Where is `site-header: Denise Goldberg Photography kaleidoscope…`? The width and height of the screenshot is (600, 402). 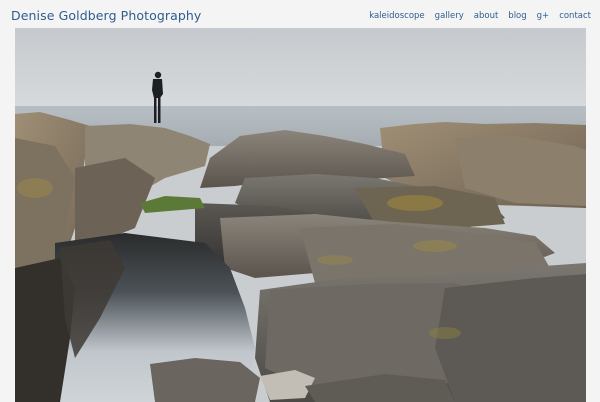 site-header: Denise Goldberg Photography kaleidoscope… is located at coordinates (300, 15).